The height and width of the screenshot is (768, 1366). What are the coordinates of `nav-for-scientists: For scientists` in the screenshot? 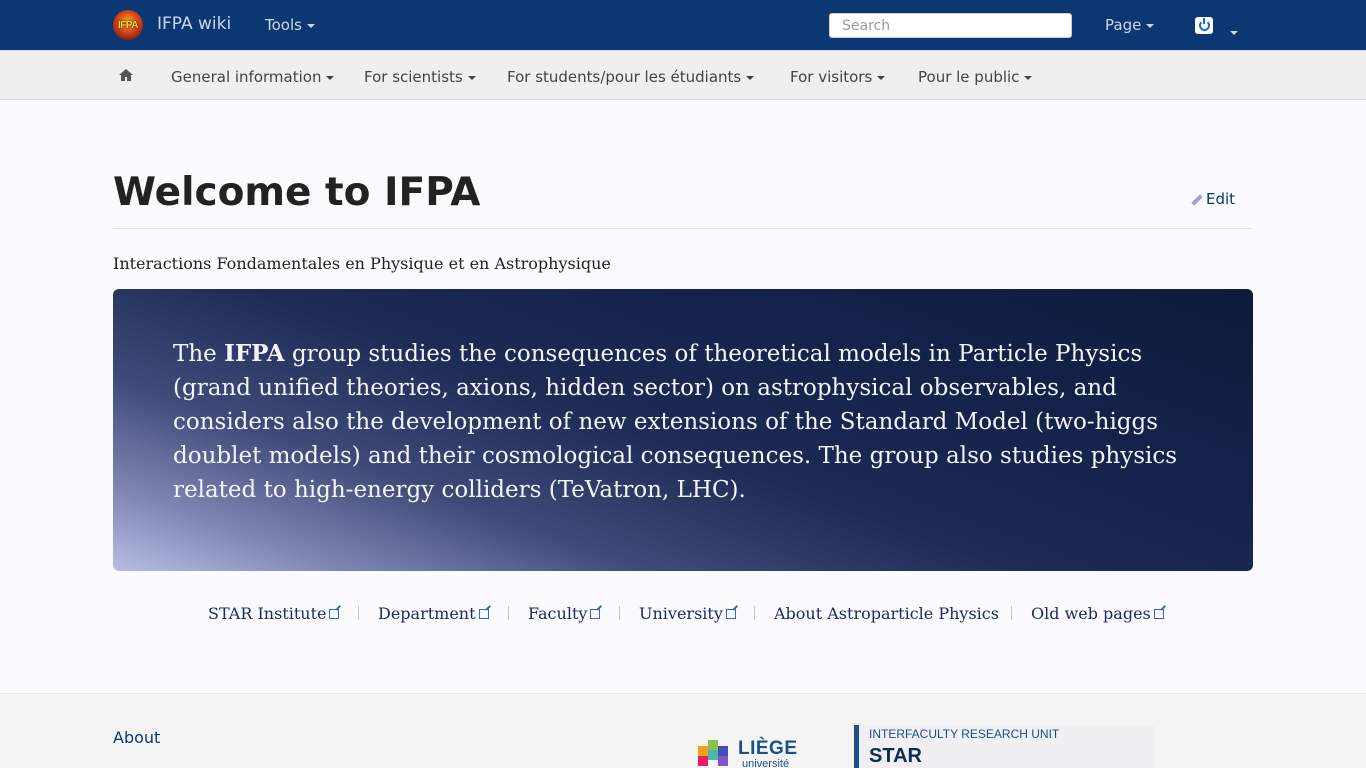 It's located at (420, 77).